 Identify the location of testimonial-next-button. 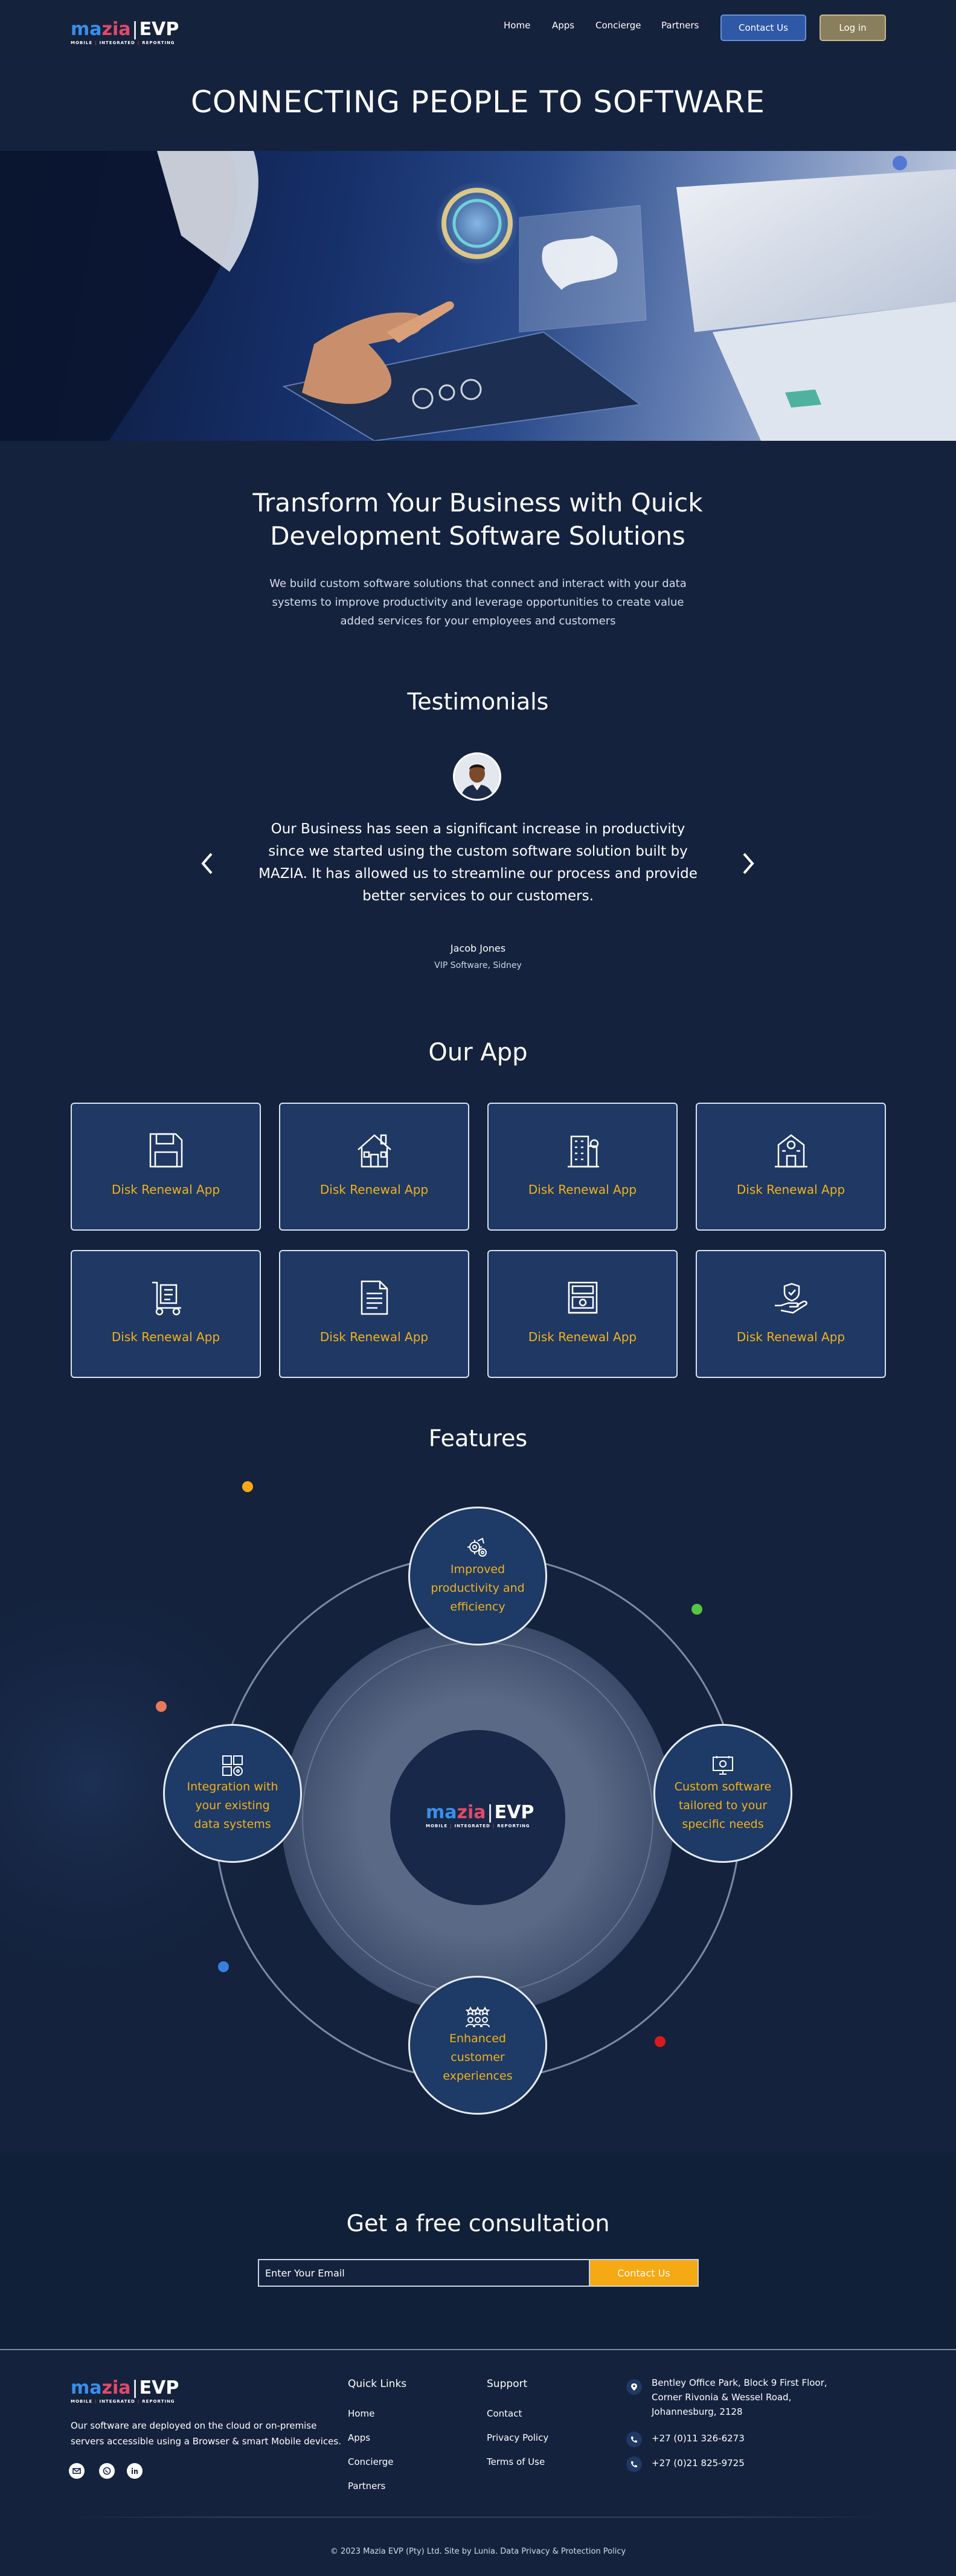
(749, 865).